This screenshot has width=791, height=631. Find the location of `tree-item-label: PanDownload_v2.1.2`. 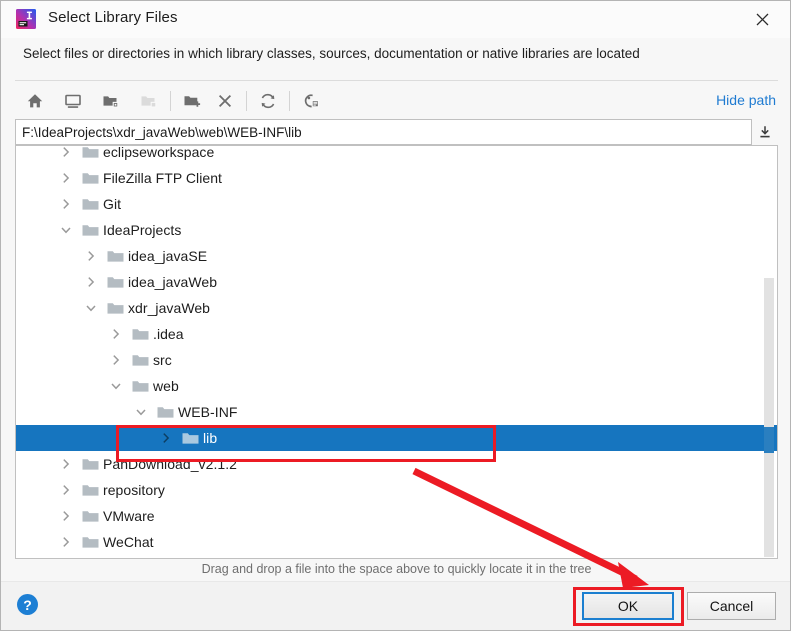

tree-item-label: PanDownload_v2.1.2 is located at coordinates (170, 464).